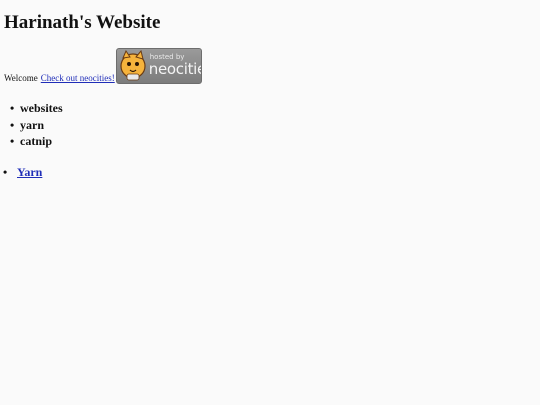 Image resolution: width=540 pixels, height=405 pixels. I want to click on welcome-text: Welcome, so click(21, 78).